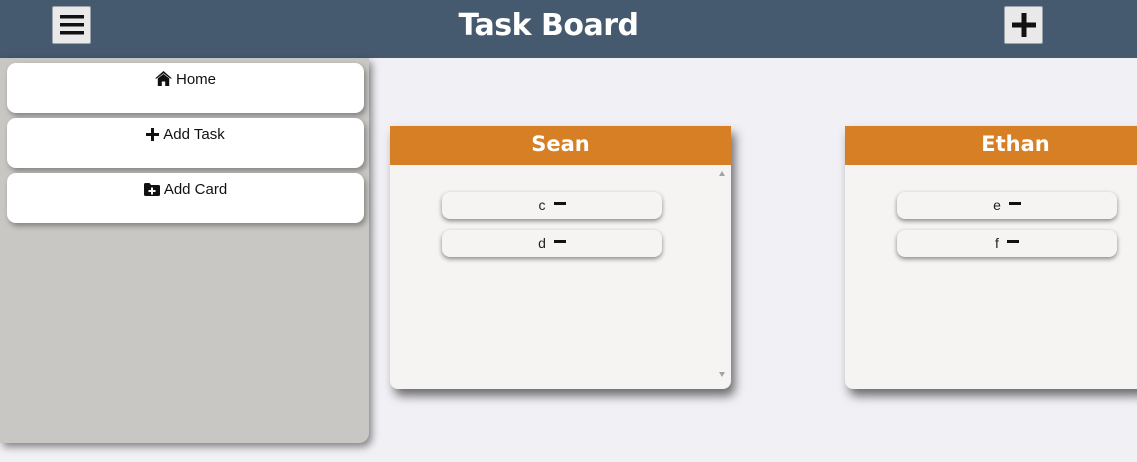 Image resolution: width=1137 pixels, height=462 pixels. I want to click on top-bar: Task Board, so click(568, 29).